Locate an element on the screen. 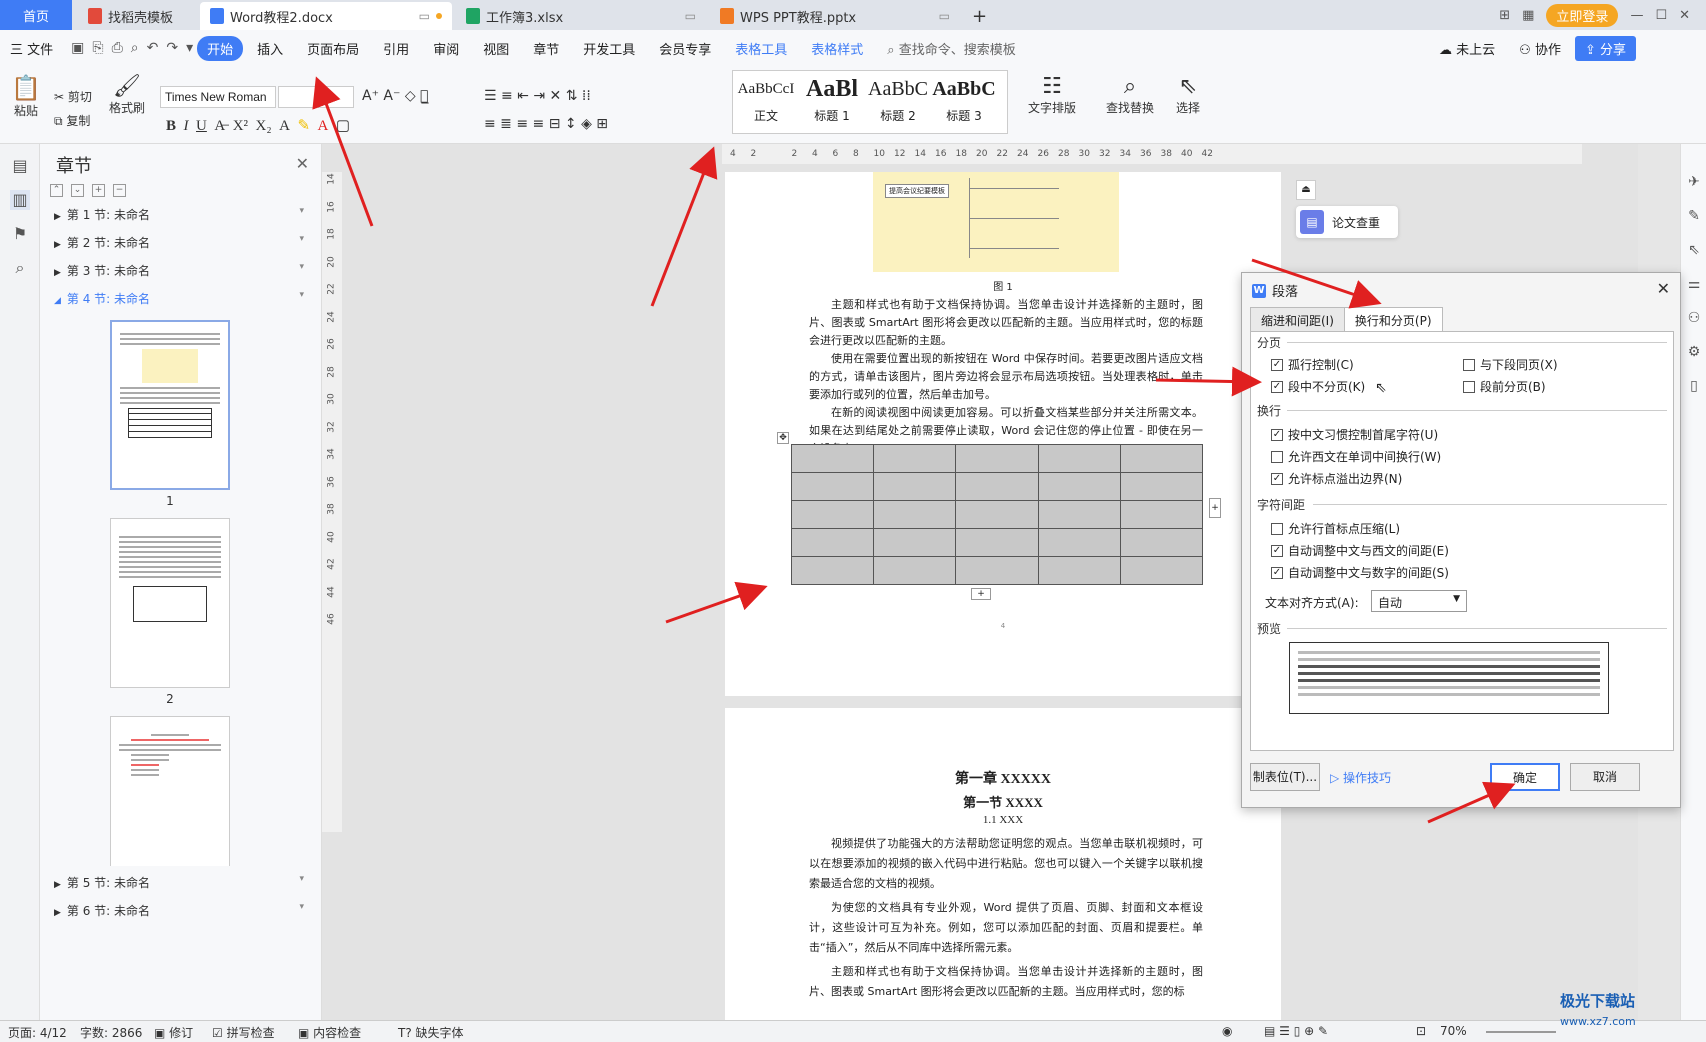 The height and width of the screenshot is (1042, 1706). tab-line-page-breaks: 换行和分页(P) is located at coordinates (1393, 320).